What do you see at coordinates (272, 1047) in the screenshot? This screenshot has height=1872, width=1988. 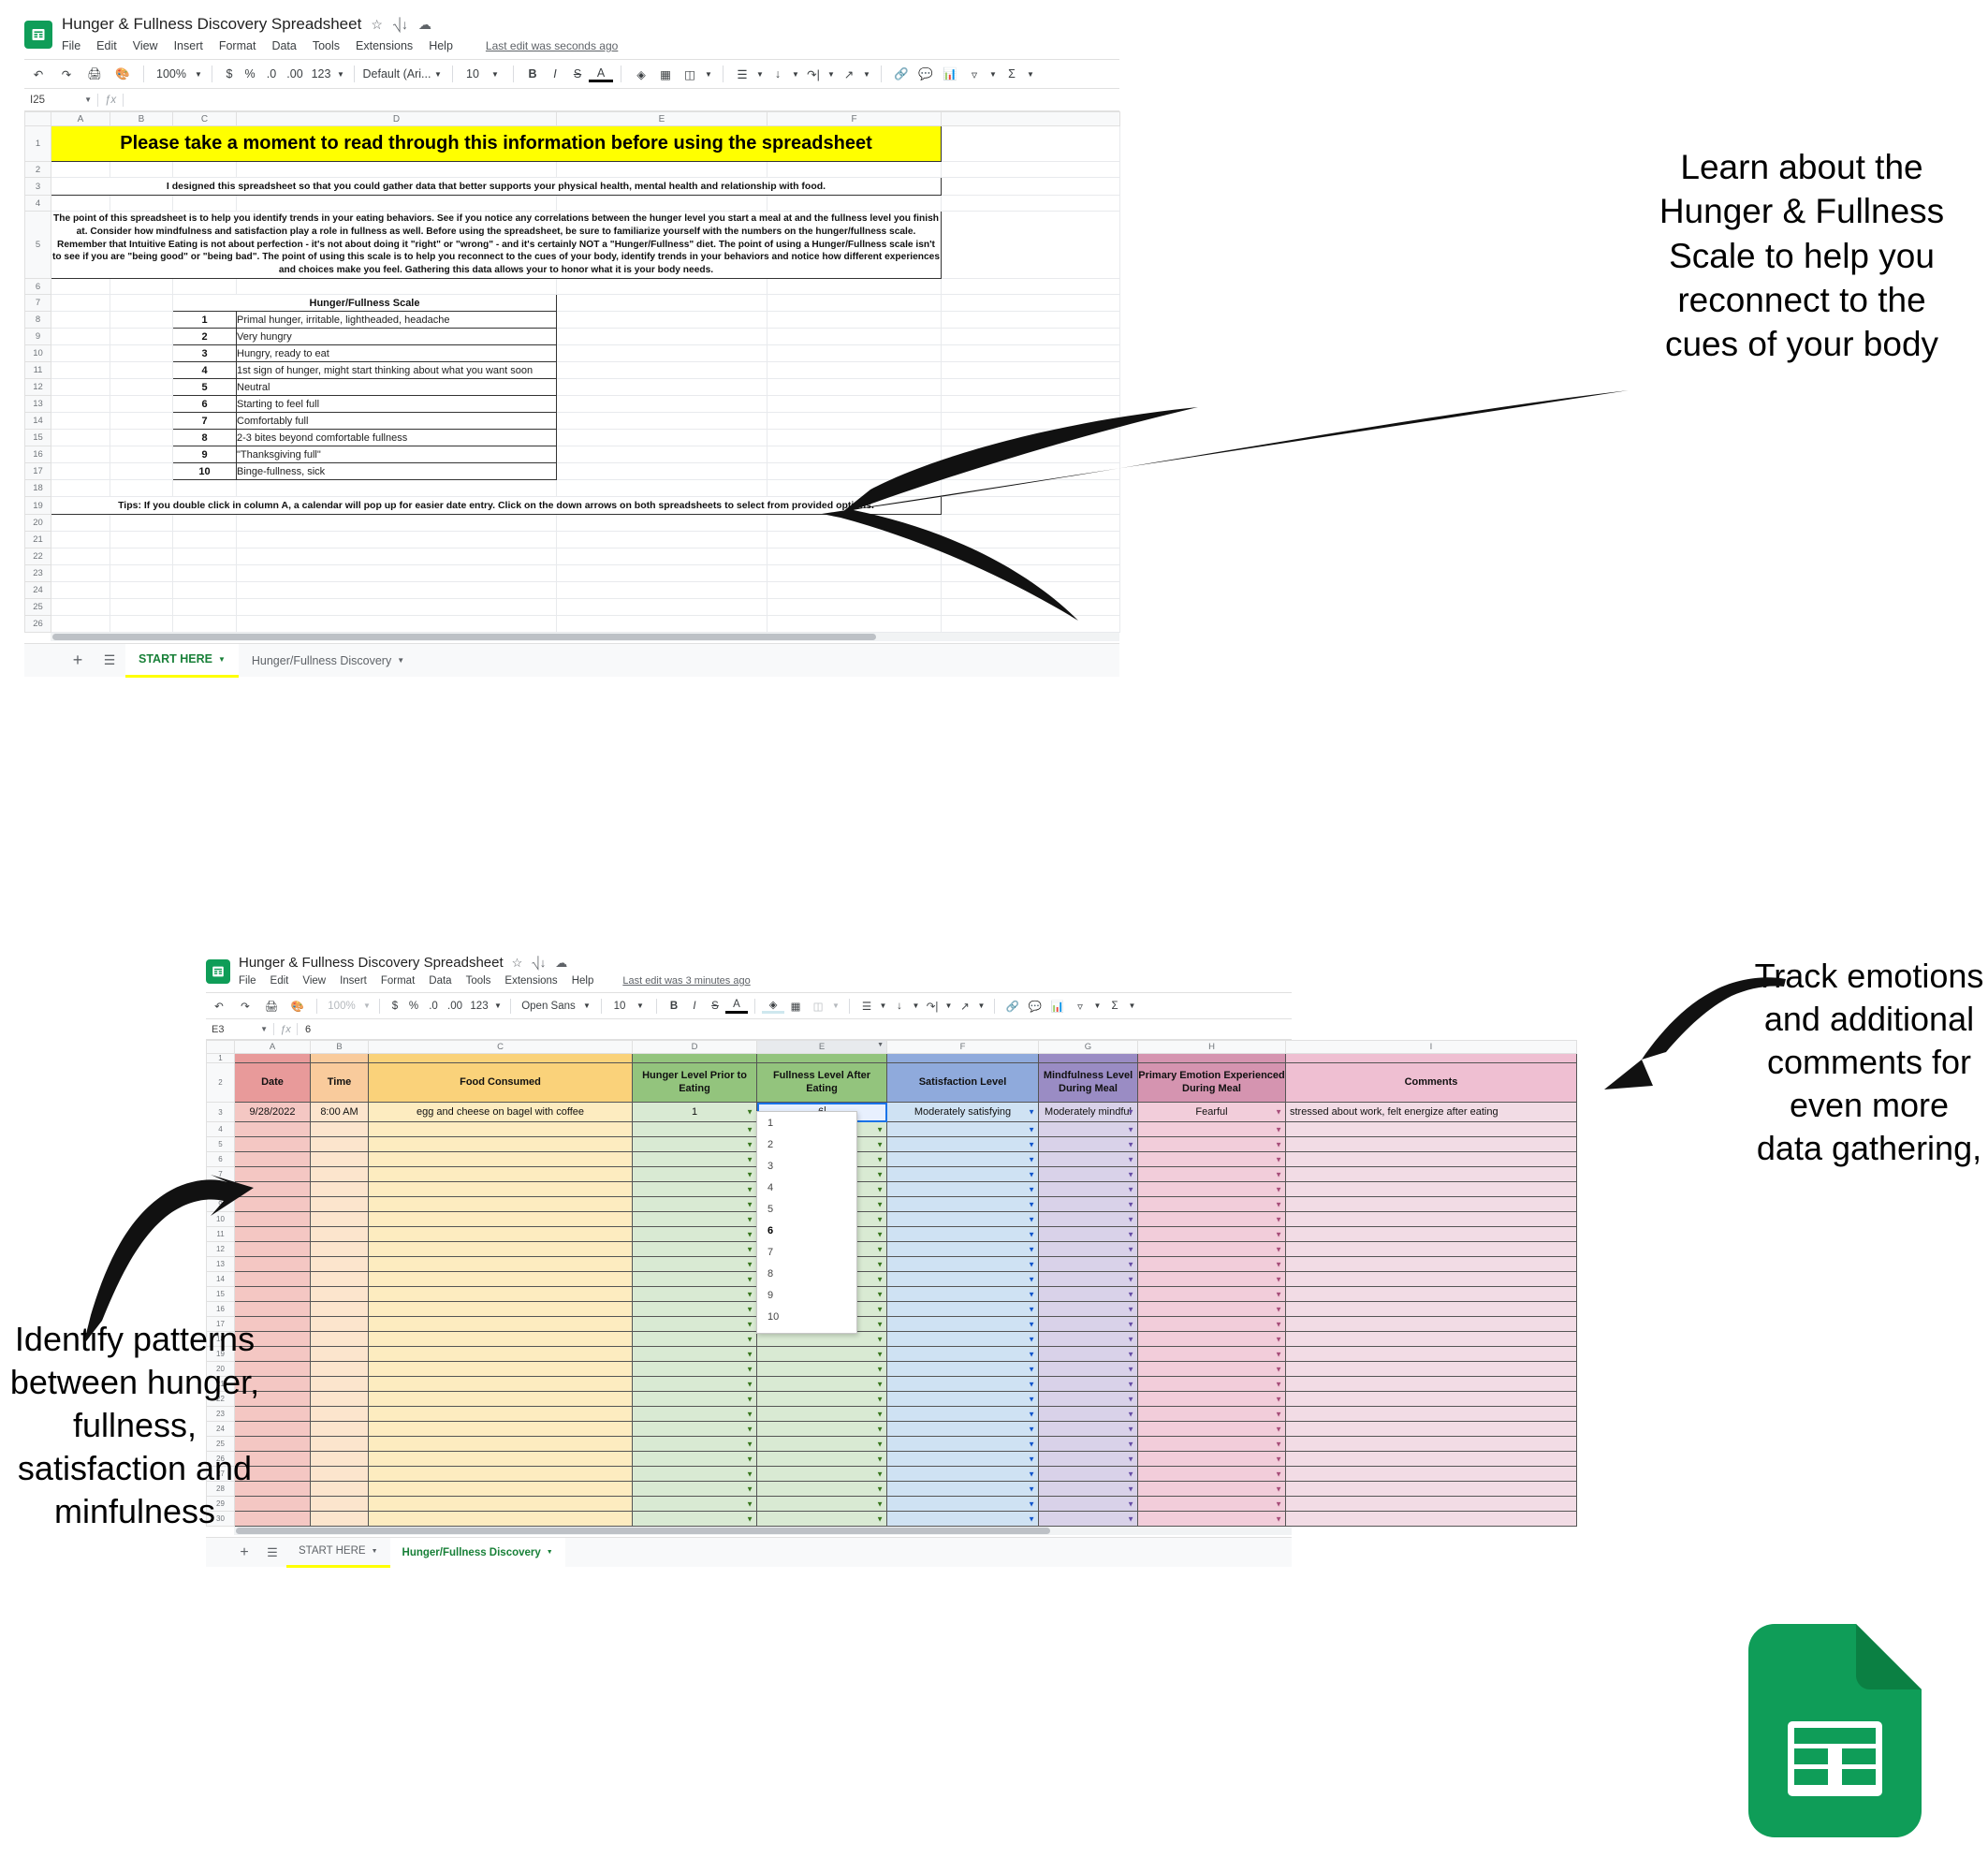 I see `column-header-a: A` at bounding box center [272, 1047].